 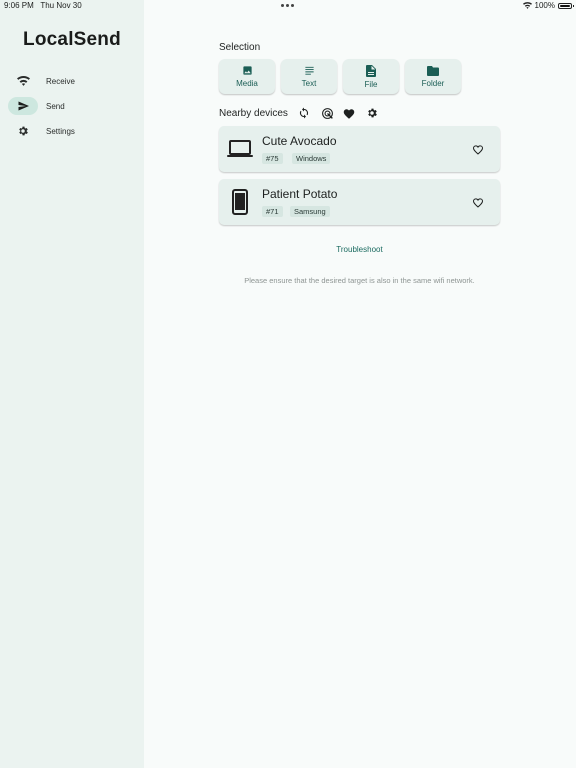 What do you see at coordinates (349, 113) in the screenshot?
I see `favorites-icon` at bounding box center [349, 113].